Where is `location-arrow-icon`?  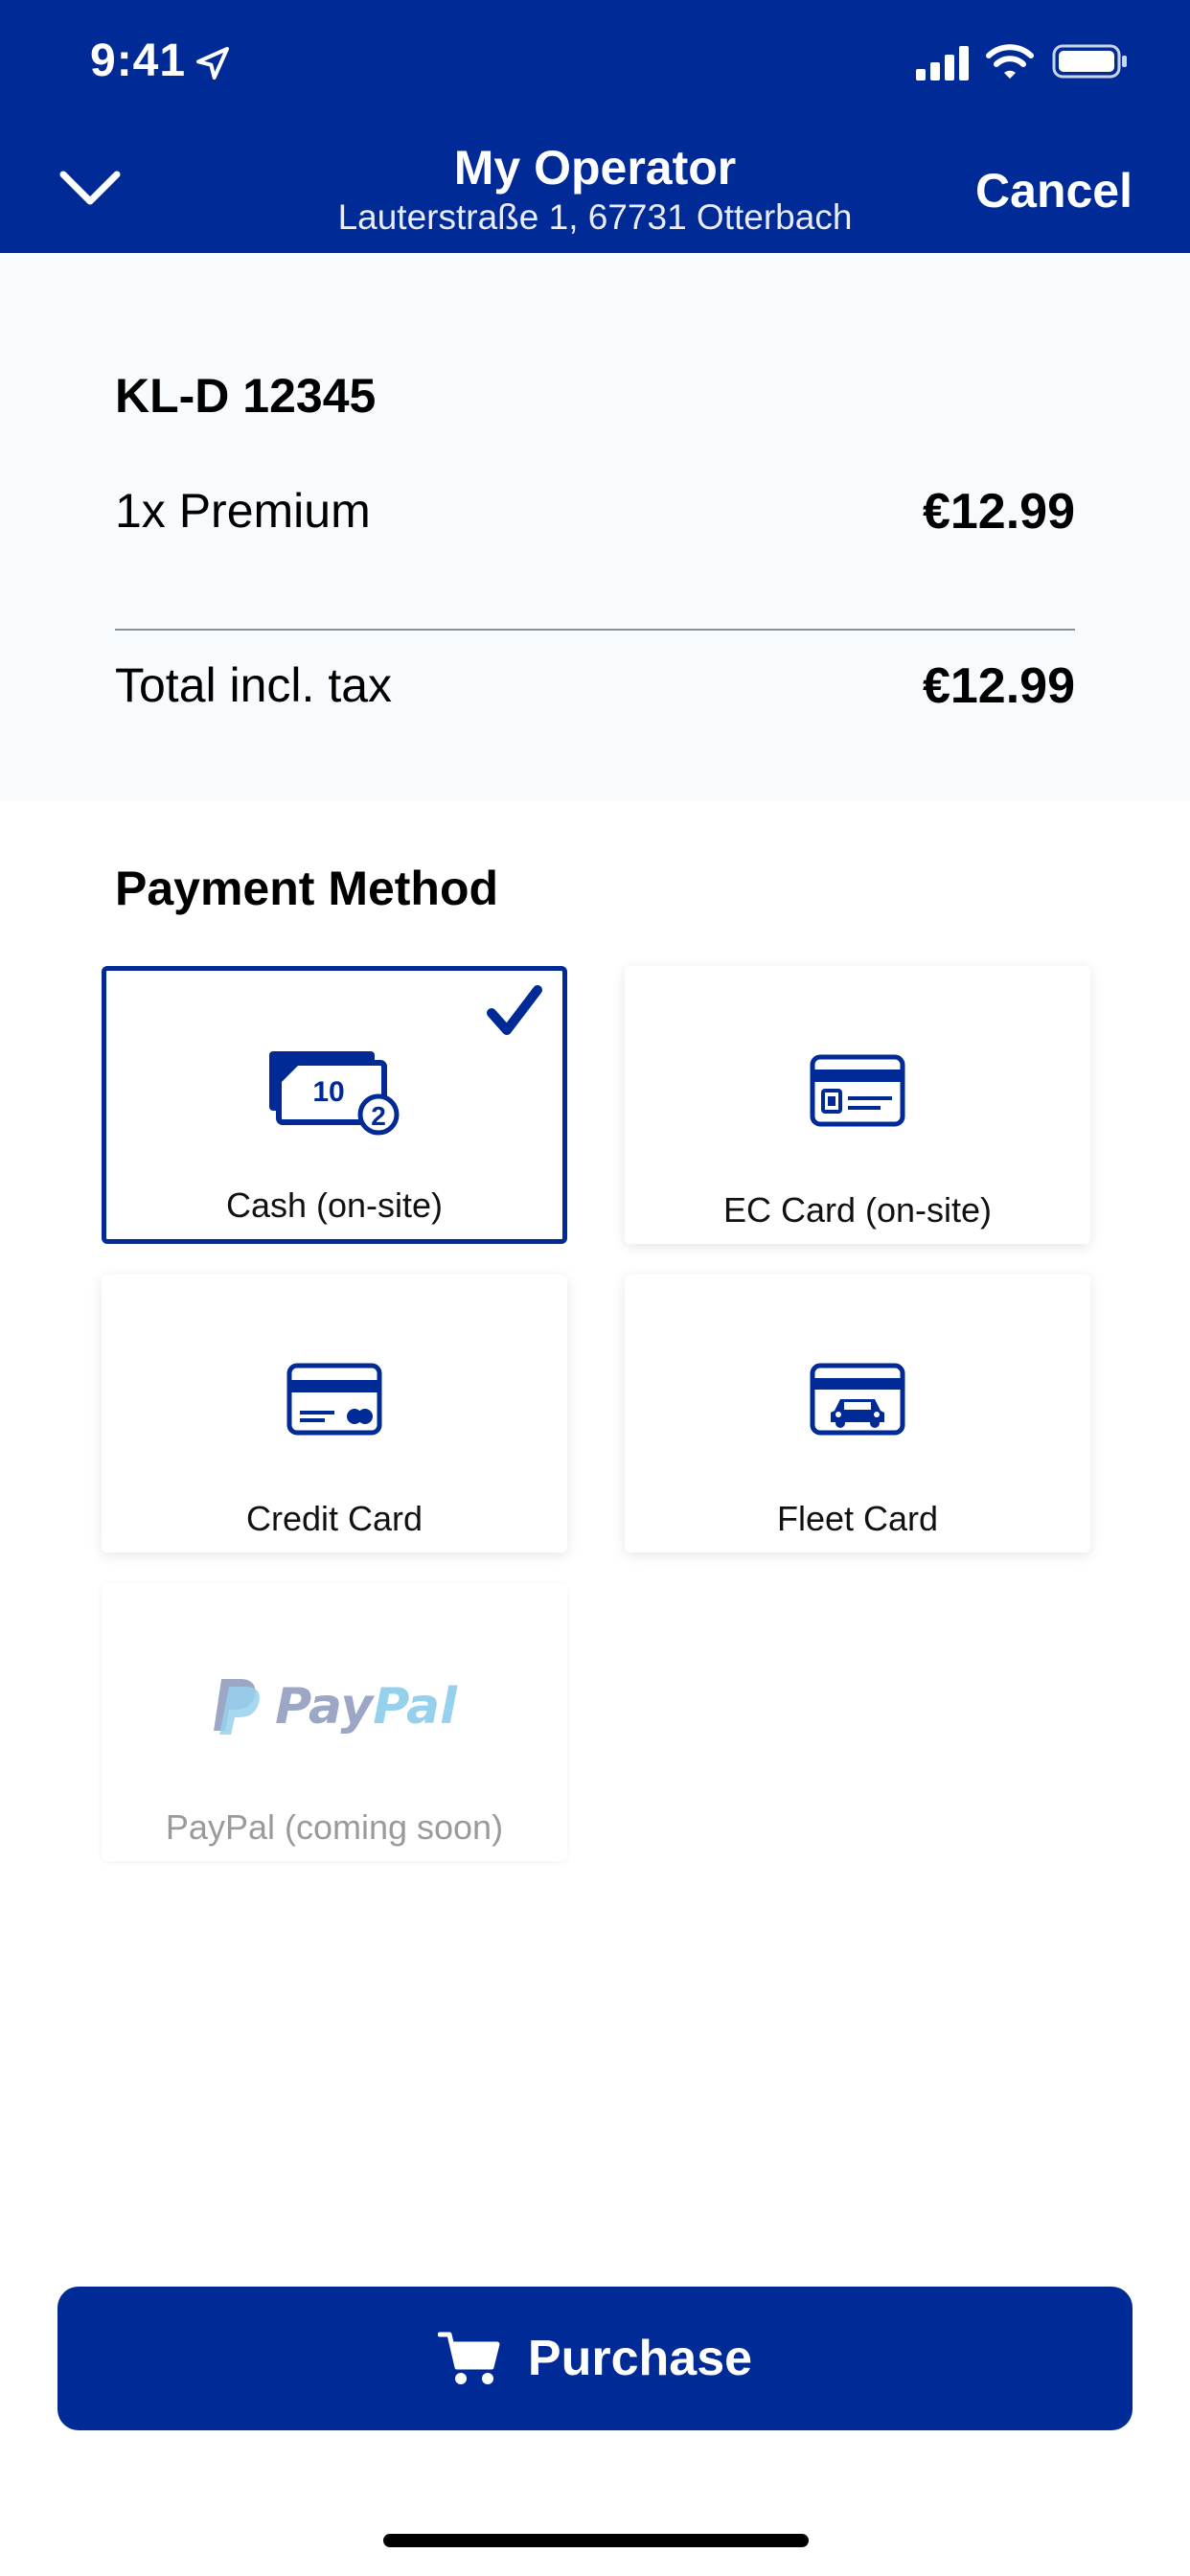
location-arrow-icon is located at coordinates (213, 63).